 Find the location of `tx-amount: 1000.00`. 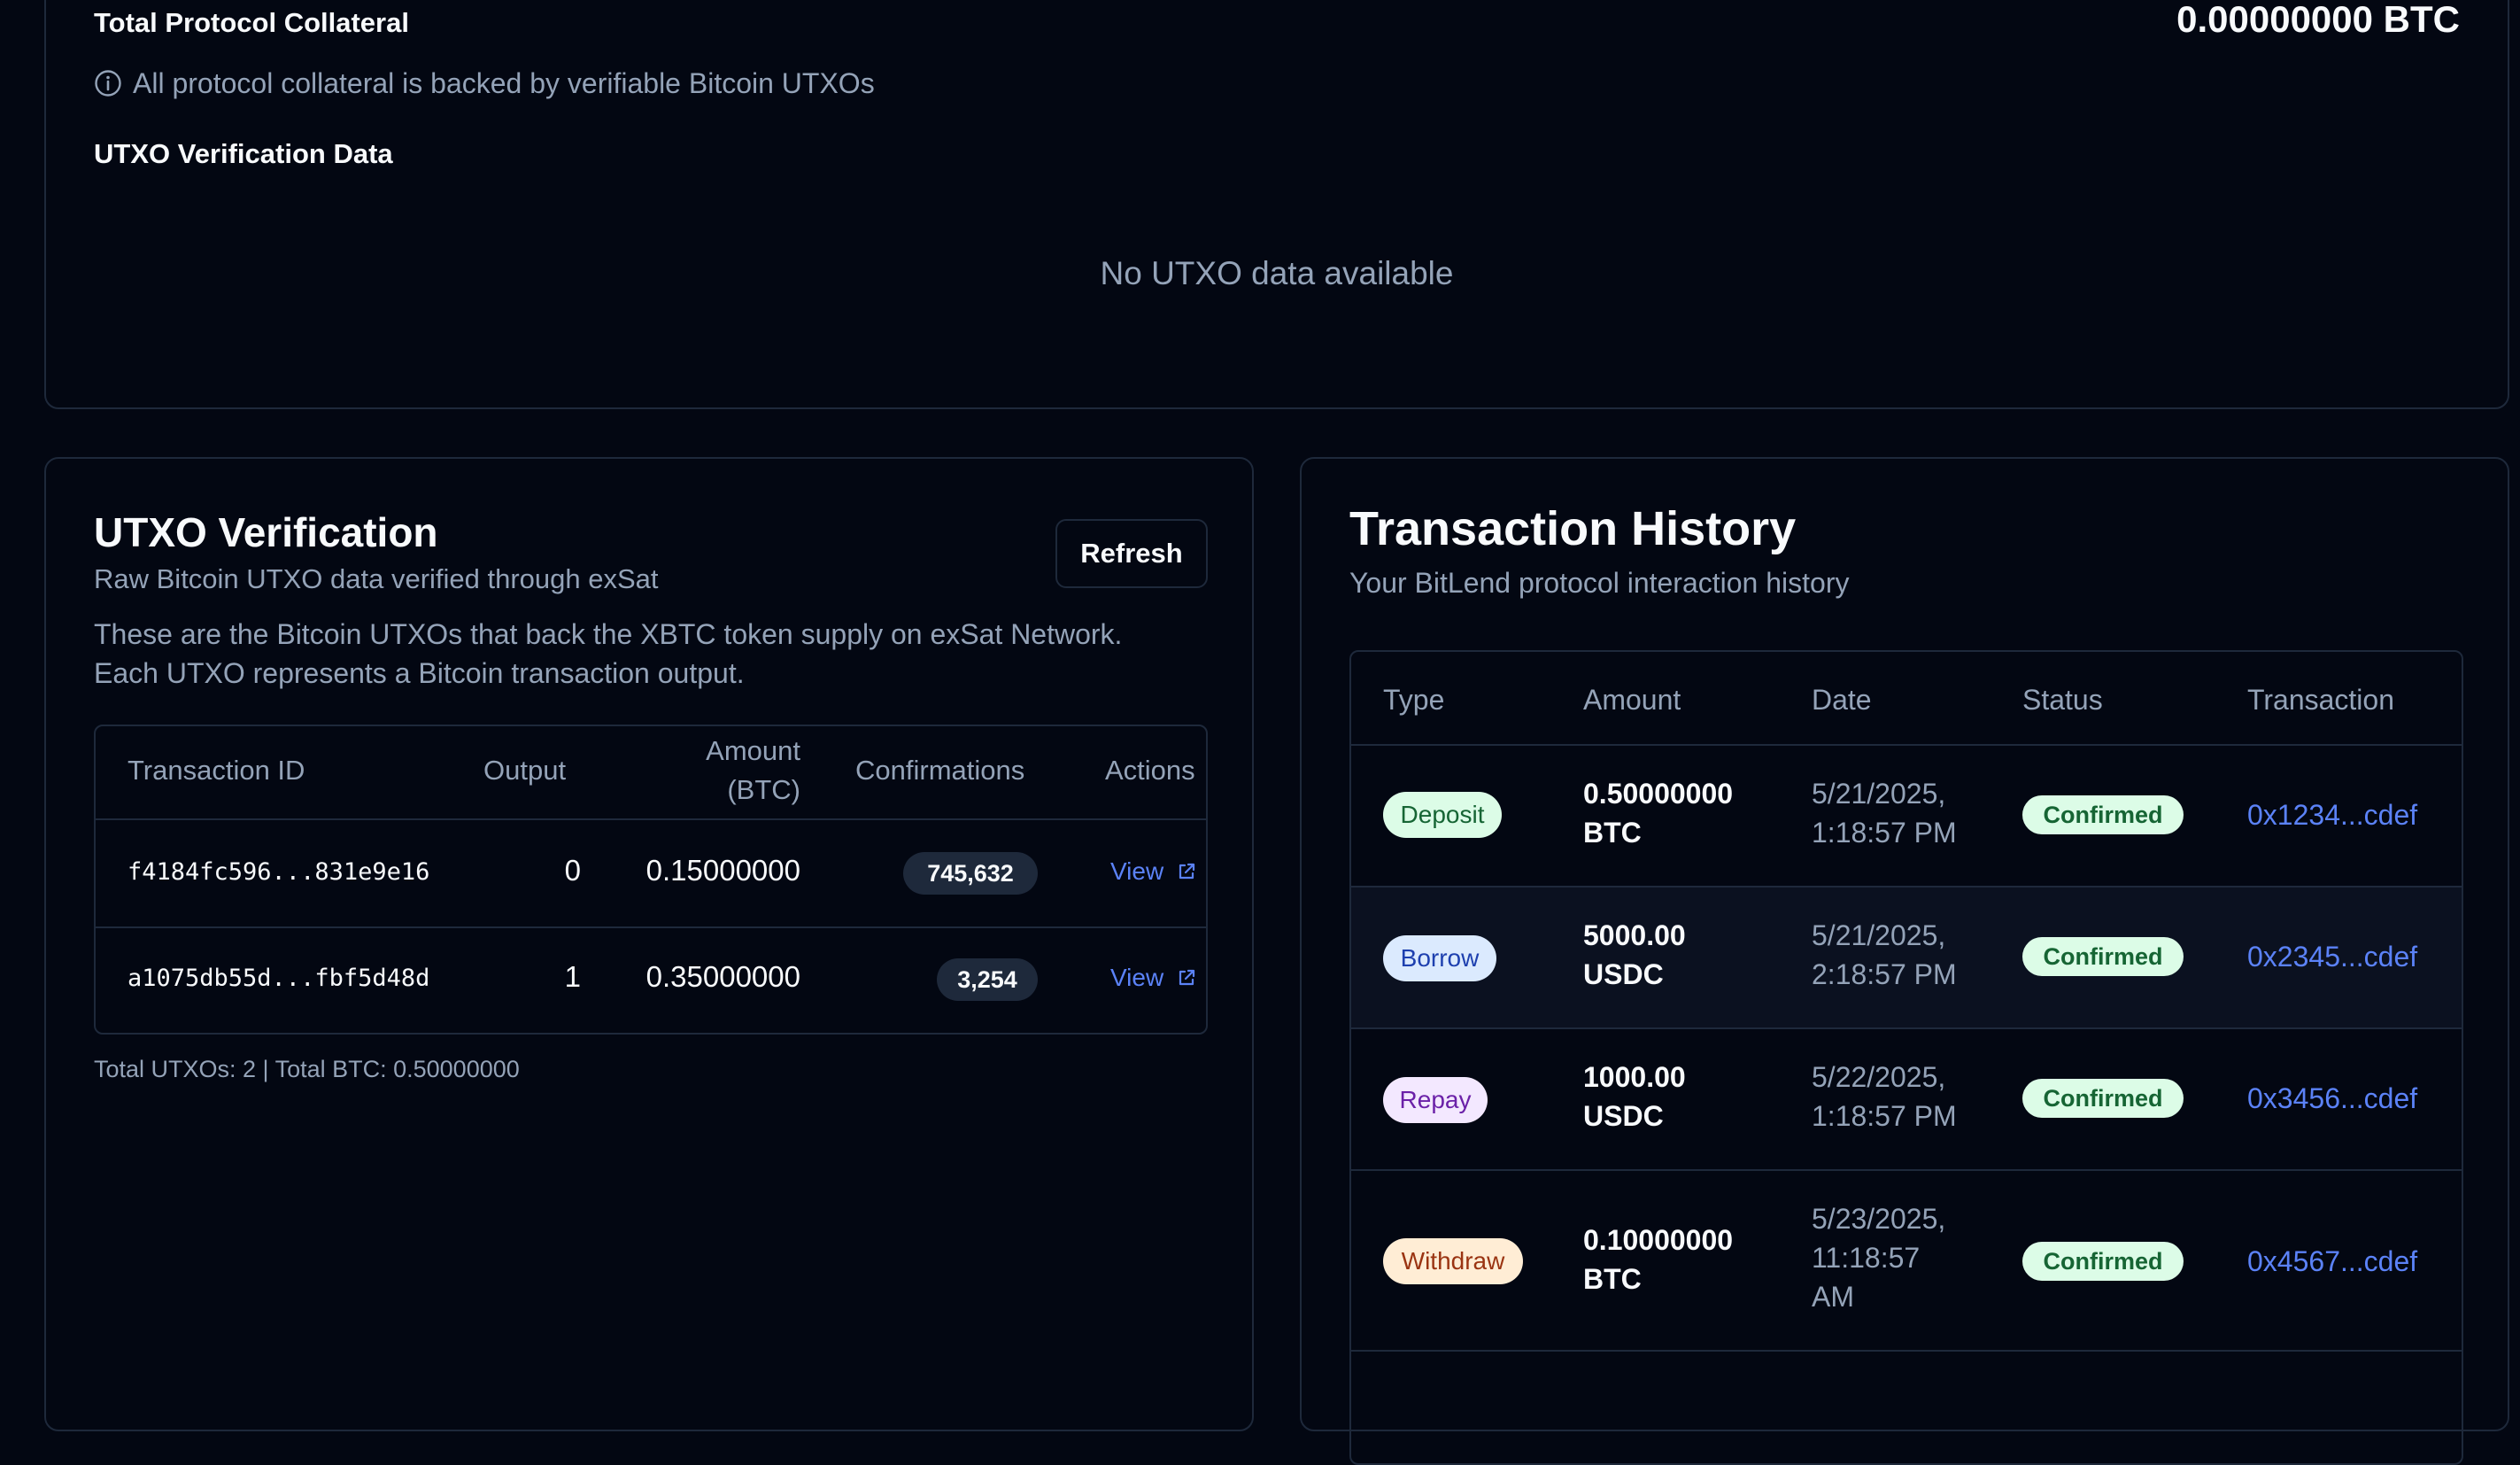

tx-amount: 1000.00 is located at coordinates (1635, 1077).